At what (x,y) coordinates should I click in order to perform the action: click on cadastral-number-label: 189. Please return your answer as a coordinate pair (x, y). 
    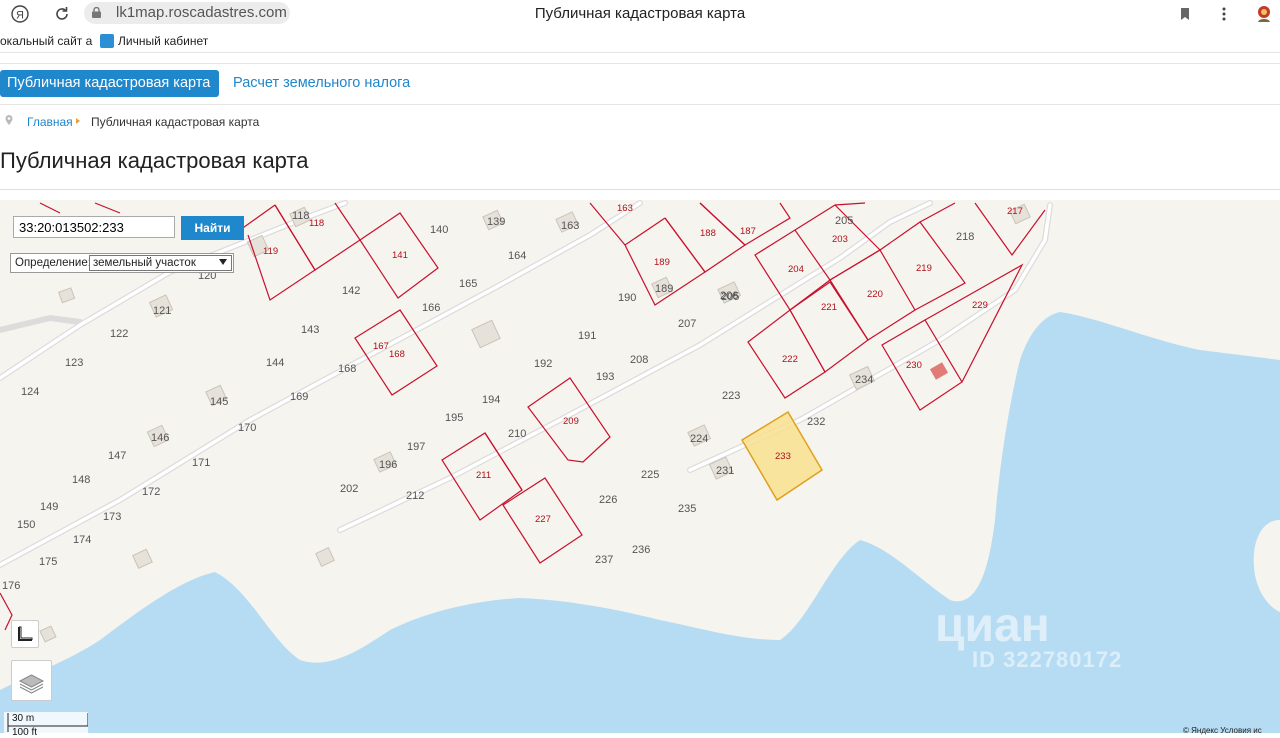
    Looking at the image, I should click on (662, 262).